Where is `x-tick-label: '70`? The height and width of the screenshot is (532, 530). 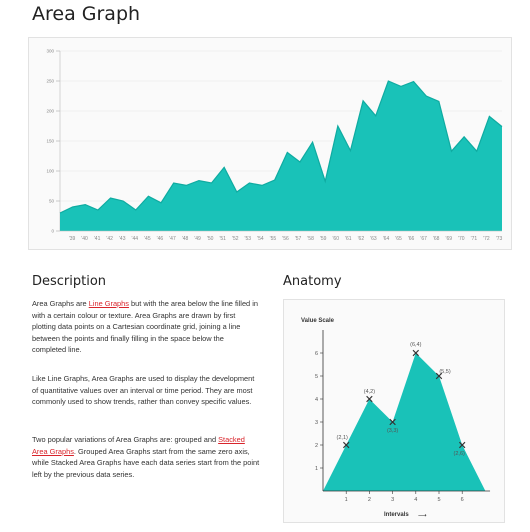
x-tick-label: '70 is located at coordinates (461, 239).